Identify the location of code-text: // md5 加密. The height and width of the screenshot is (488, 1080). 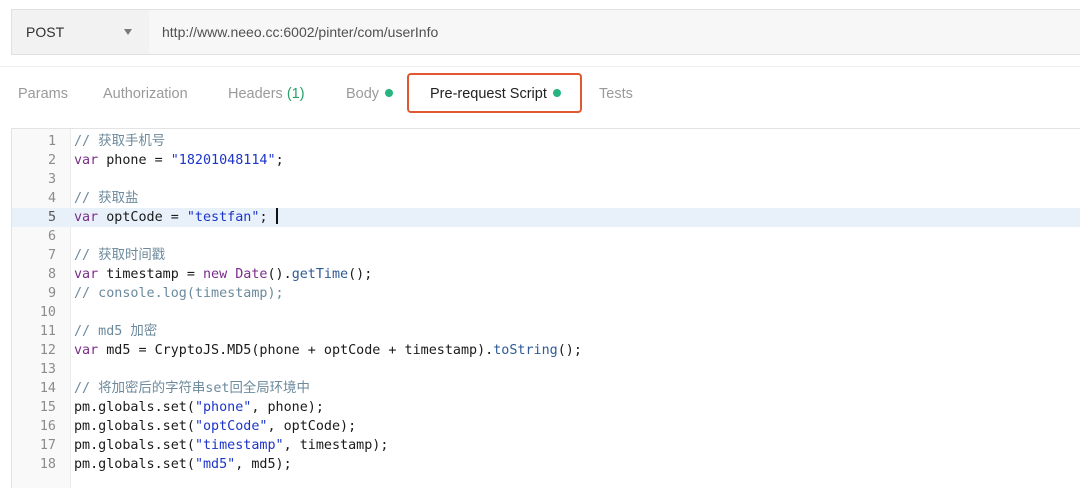
(115, 331).